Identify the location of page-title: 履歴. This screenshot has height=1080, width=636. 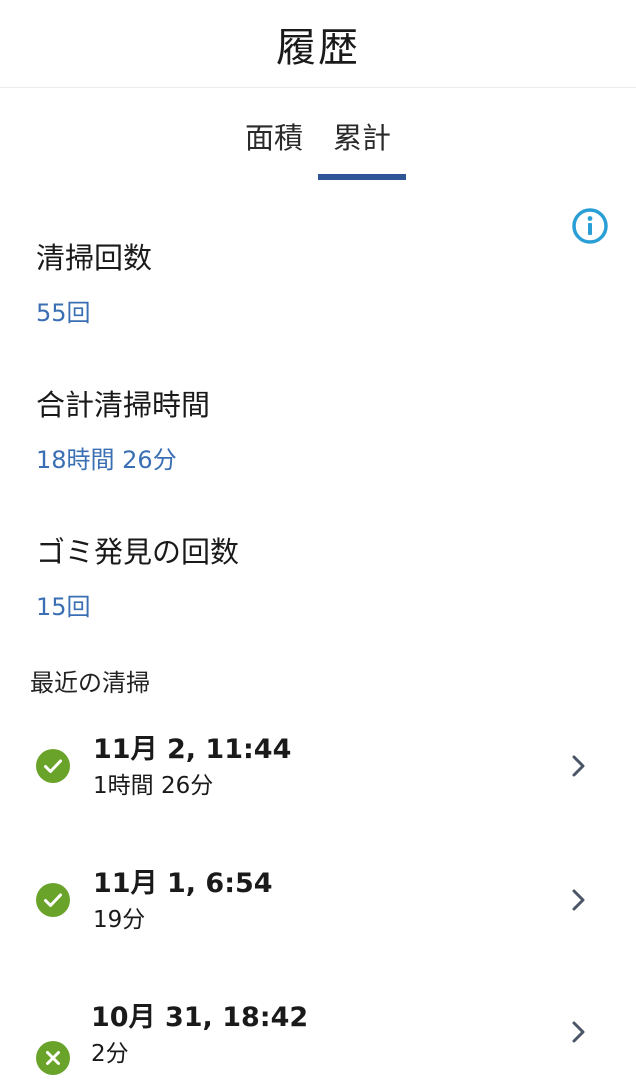
(318, 47).